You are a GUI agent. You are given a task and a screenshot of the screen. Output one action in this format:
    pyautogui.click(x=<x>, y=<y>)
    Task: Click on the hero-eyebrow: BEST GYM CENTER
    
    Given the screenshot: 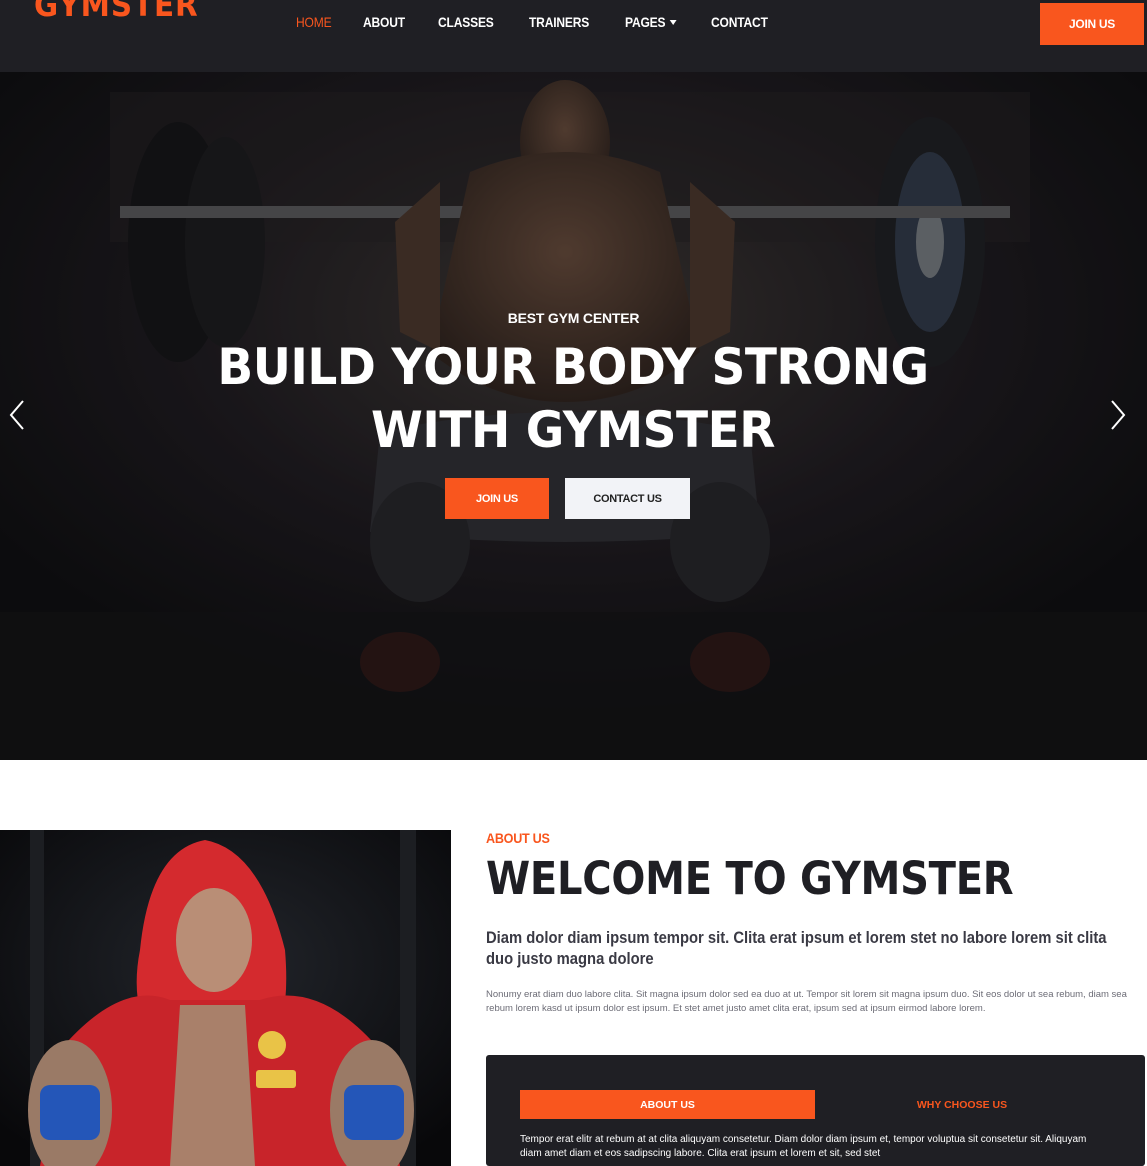 What is the action you would take?
    pyautogui.click(x=573, y=318)
    